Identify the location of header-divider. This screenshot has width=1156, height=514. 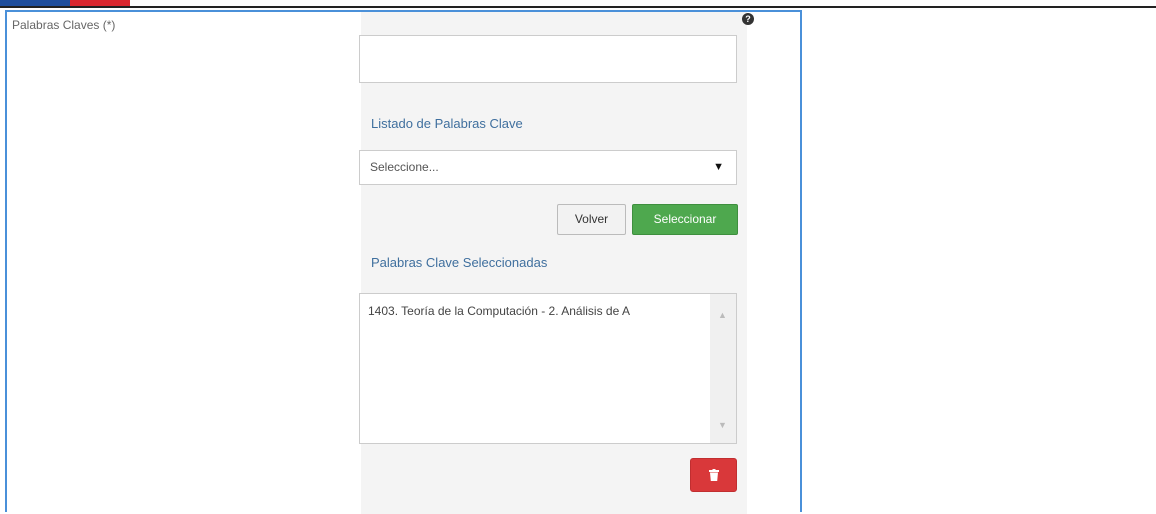
(578, 7).